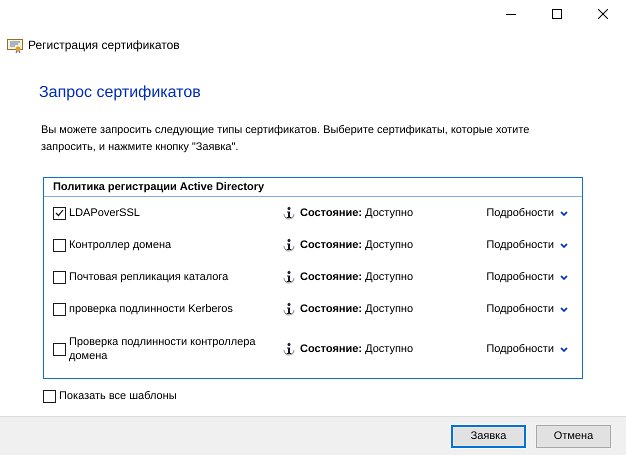 This screenshot has width=626, height=455. What do you see at coordinates (148, 277) in the screenshot?
I see `template-name: Почтовая репликация каталога` at bounding box center [148, 277].